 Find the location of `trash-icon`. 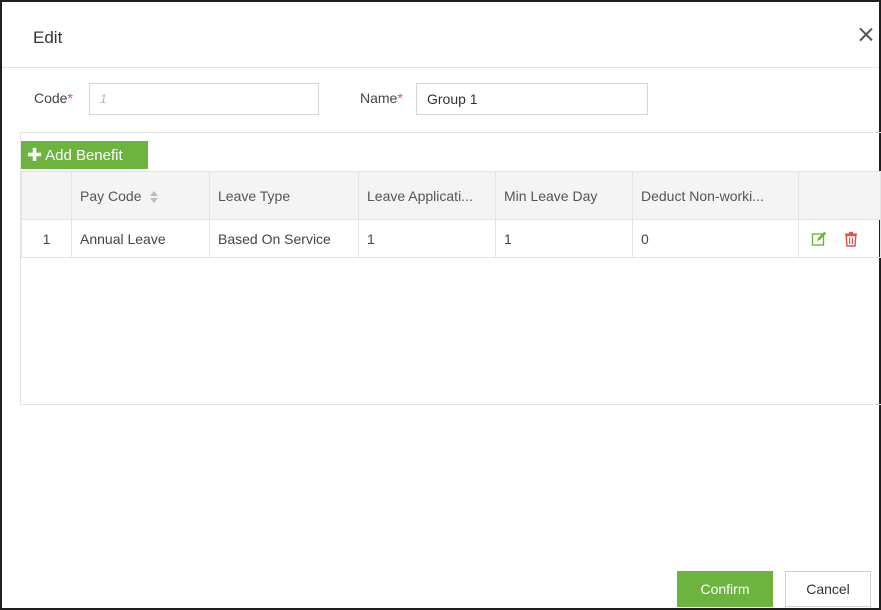

trash-icon is located at coordinates (851, 239).